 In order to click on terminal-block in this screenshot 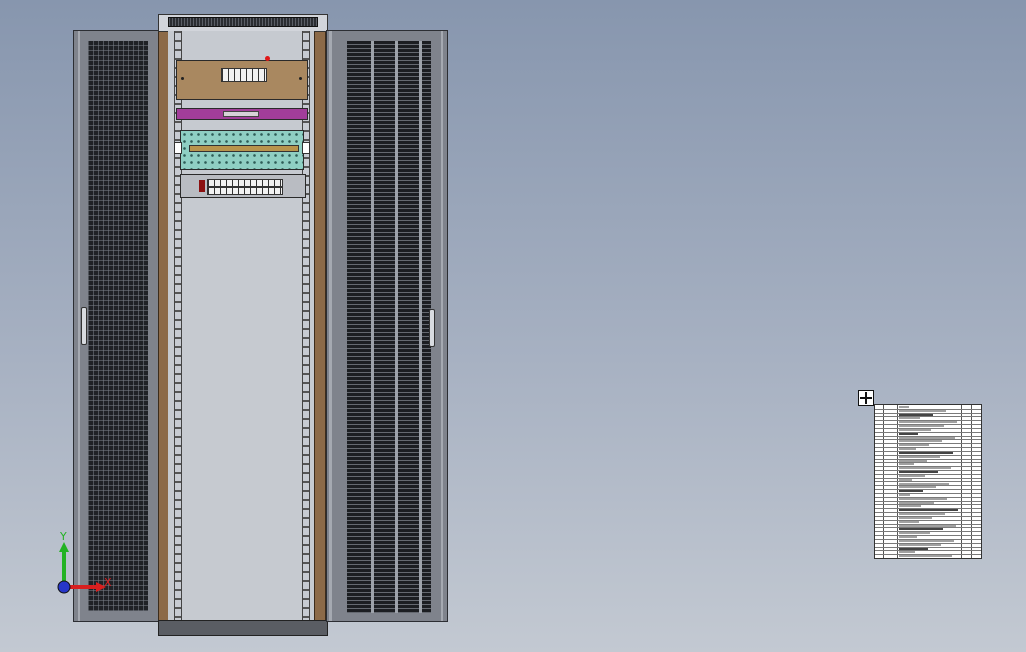, I will do `click(244, 75)`.